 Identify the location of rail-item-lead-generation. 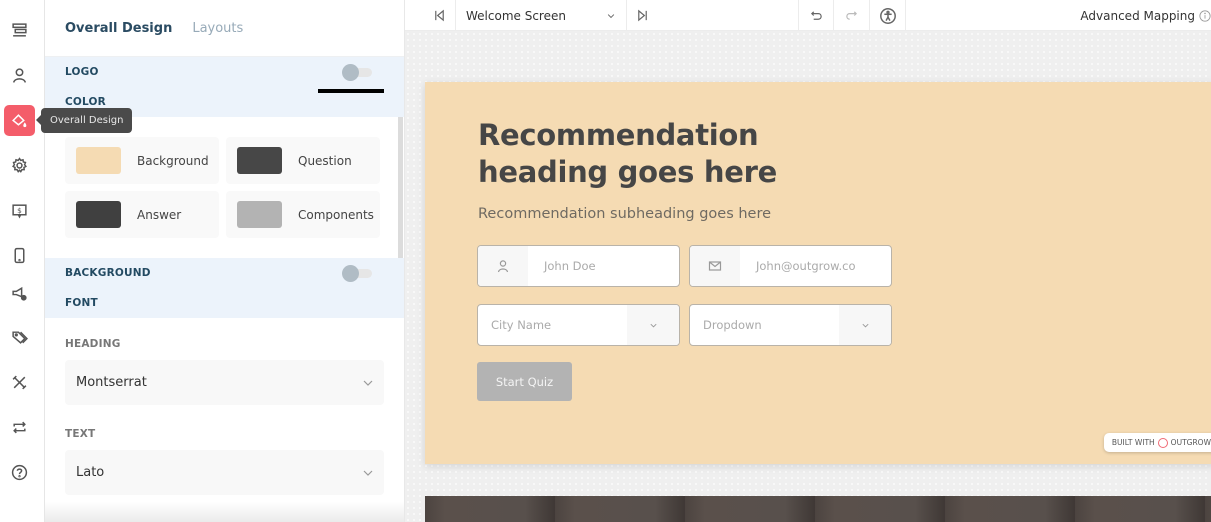
(19, 75).